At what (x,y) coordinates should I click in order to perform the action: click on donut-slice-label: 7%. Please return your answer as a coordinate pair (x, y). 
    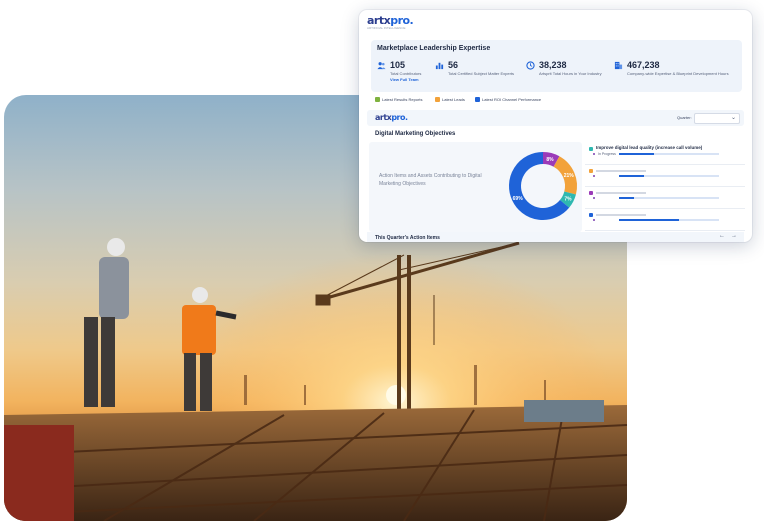
    Looking at the image, I should click on (568, 200).